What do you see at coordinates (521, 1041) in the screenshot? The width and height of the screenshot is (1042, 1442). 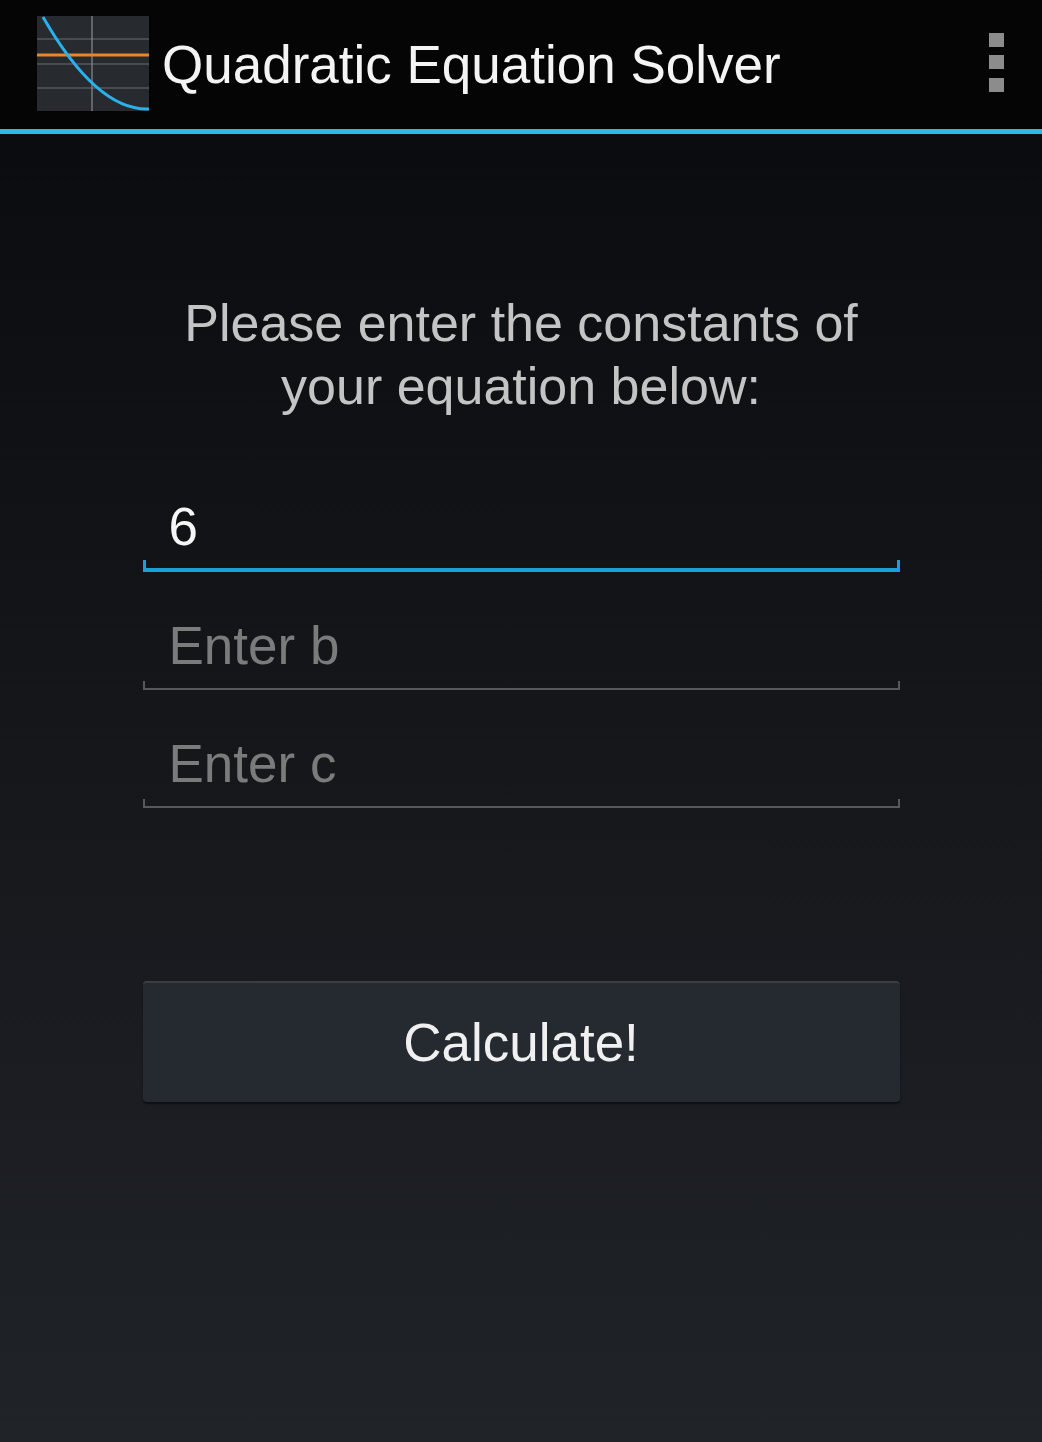 I see `calculate-button: Calculate!` at bounding box center [521, 1041].